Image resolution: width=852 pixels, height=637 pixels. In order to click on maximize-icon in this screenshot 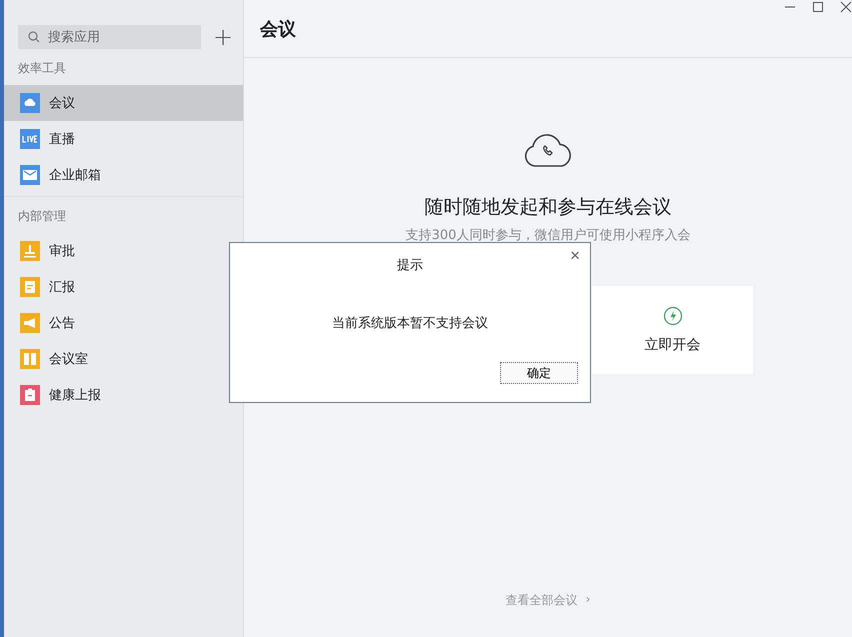, I will do `click(818, 7)`.